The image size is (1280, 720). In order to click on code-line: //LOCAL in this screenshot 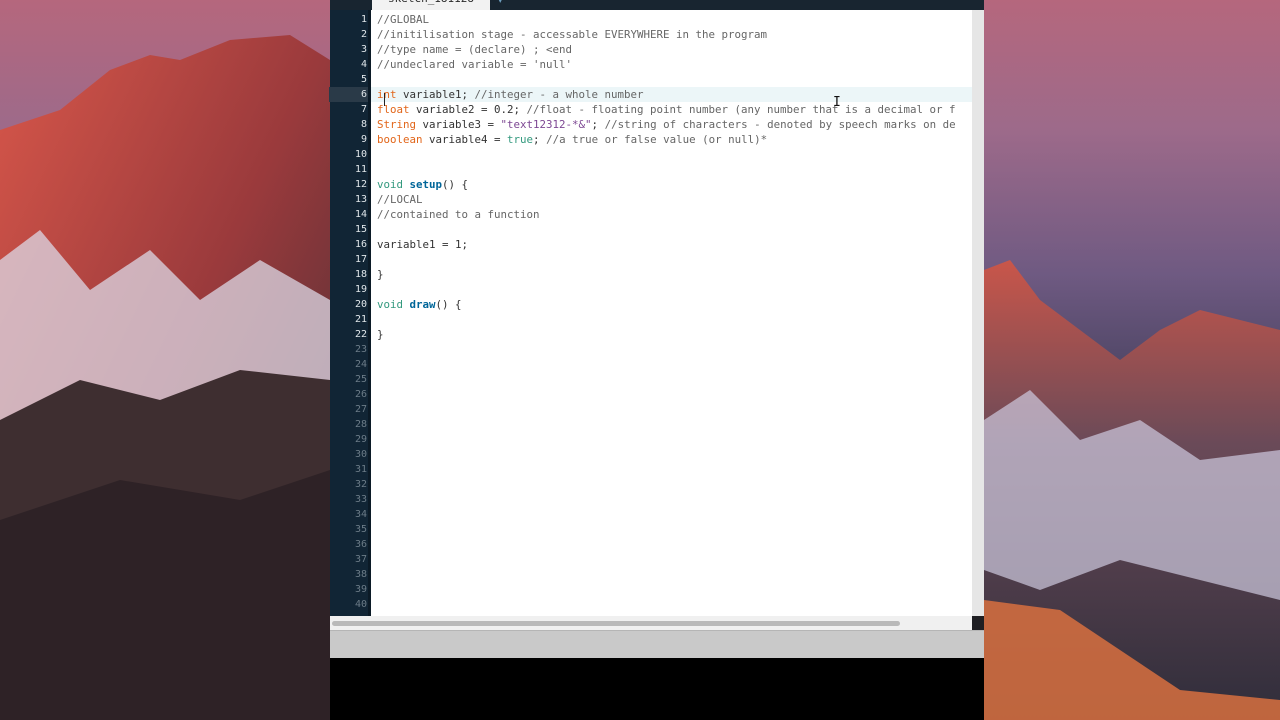, I will do `click(671, 199)`.